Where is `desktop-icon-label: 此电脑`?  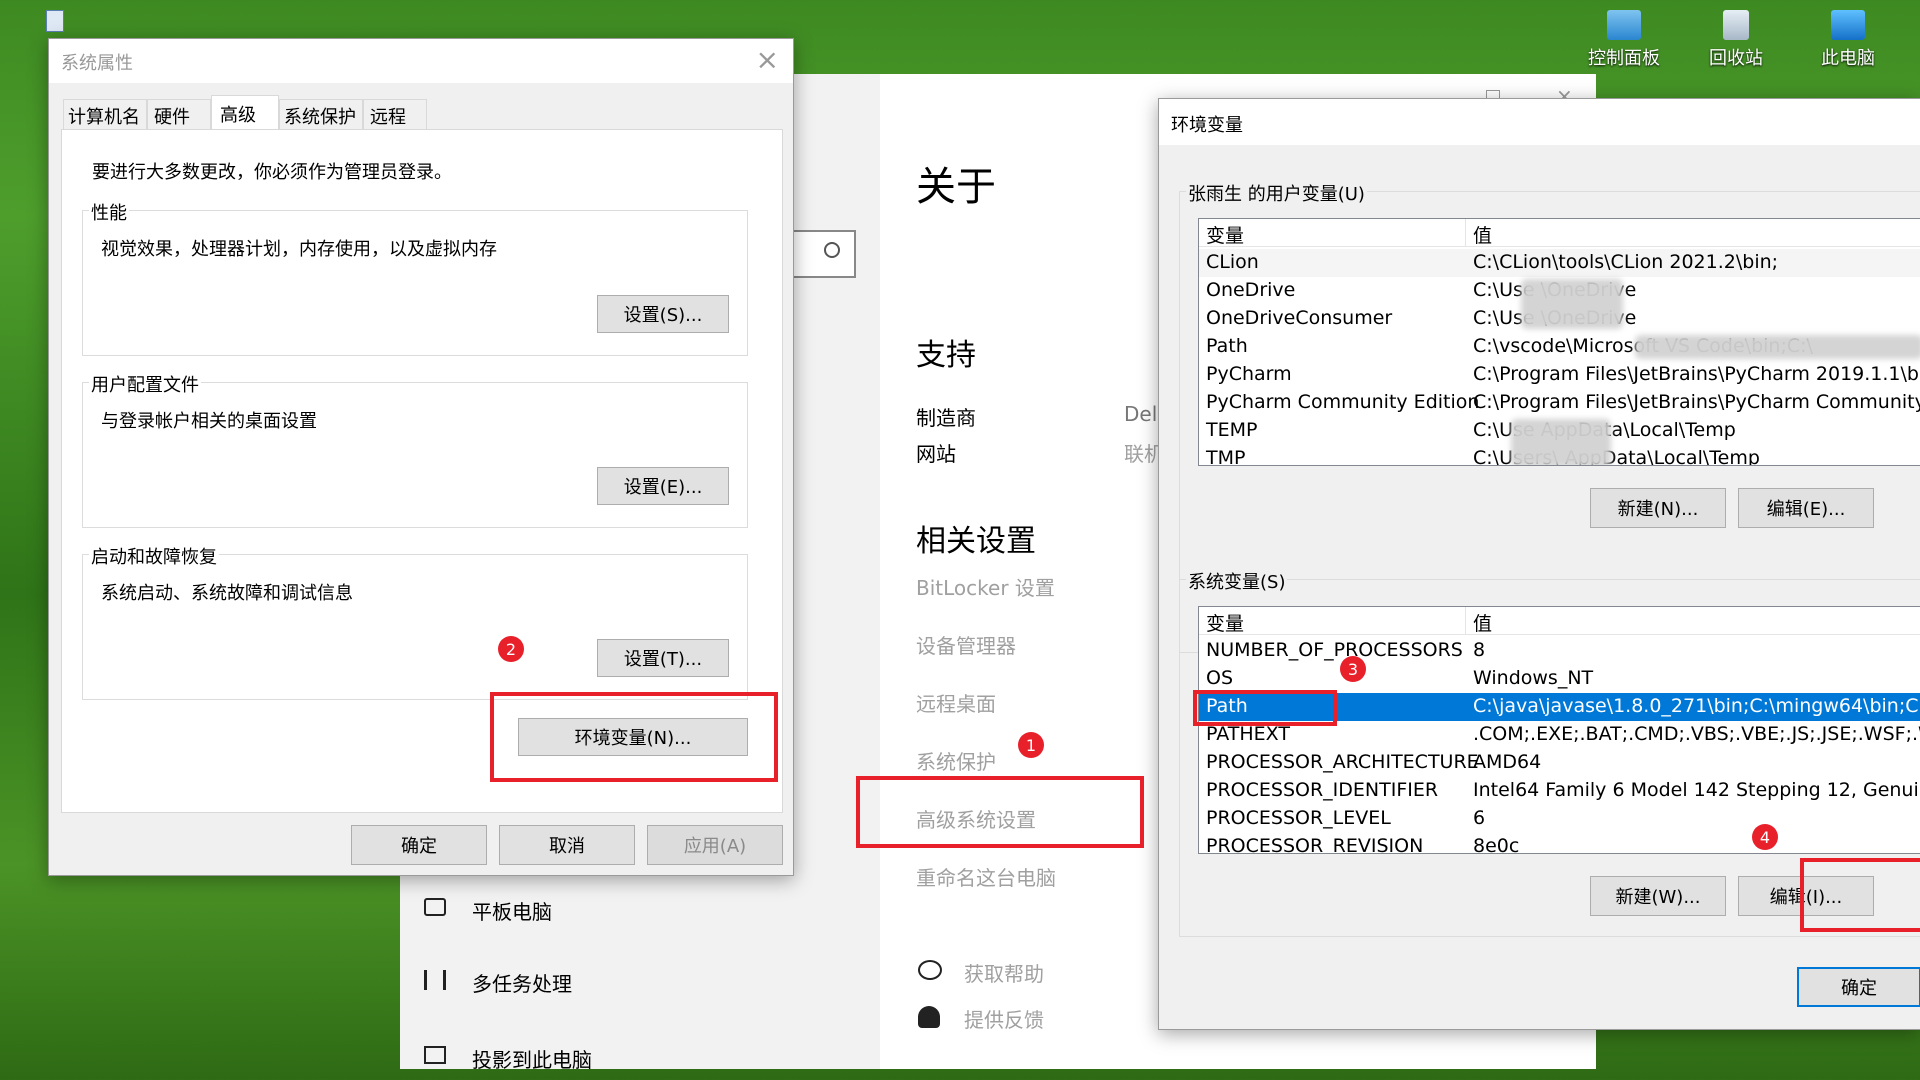 desktop-icon-label: 此电脑 is located at coordinates (1848, 58).